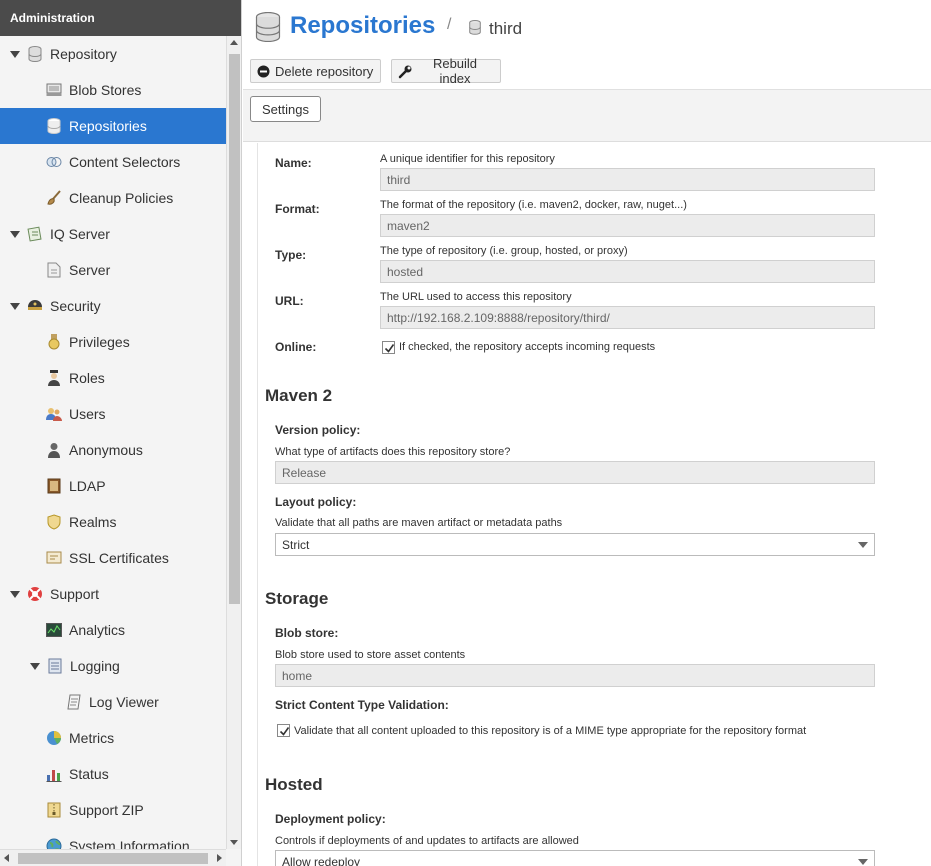 The height and width of the screenshot is (866, 931). Describe the element at coordinates (627, 179) in the screenshot. I see `name-field: third` at that location.